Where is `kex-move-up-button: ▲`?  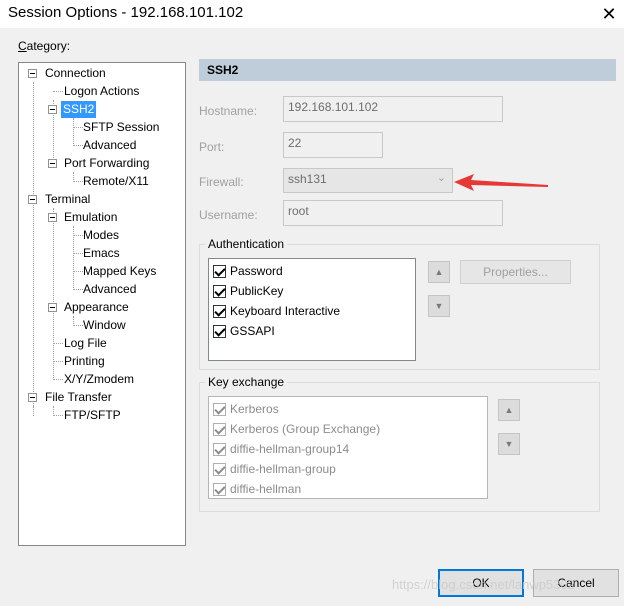
kex-move-up-button: ▲ is located at coordinates (509, 410).